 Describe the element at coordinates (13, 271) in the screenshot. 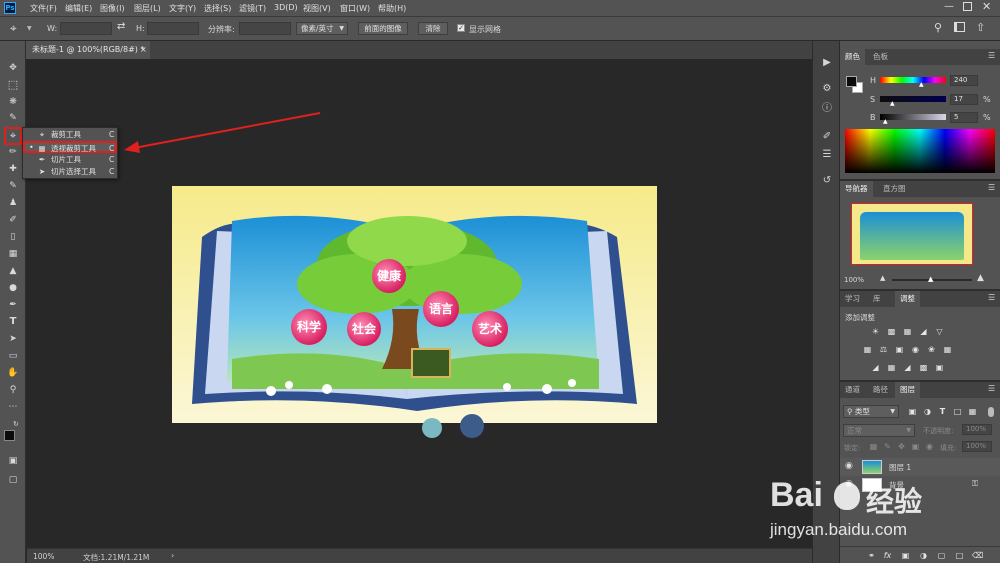

I see `blur-tool-icon: ▲` at that location.